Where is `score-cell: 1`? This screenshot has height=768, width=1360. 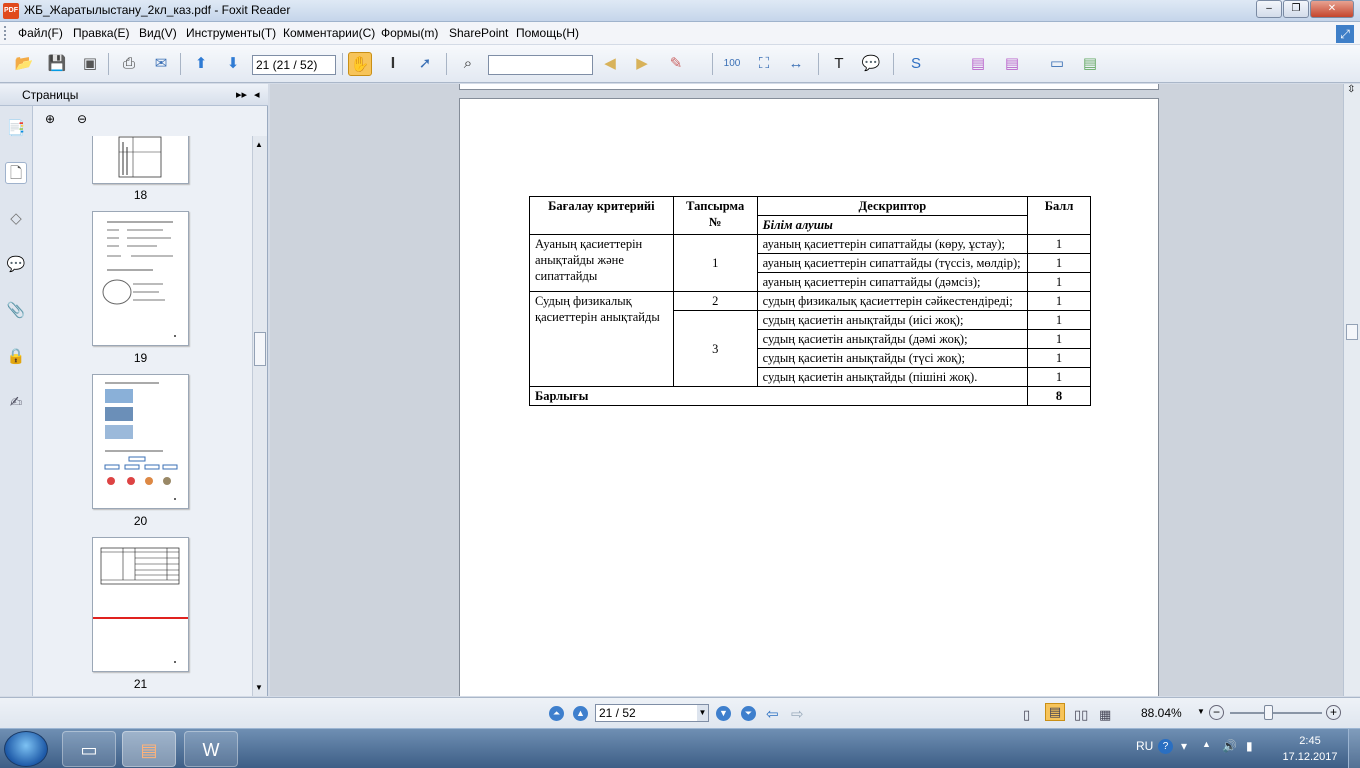 score-cell: 1 is located at coordinates (1059, 377).